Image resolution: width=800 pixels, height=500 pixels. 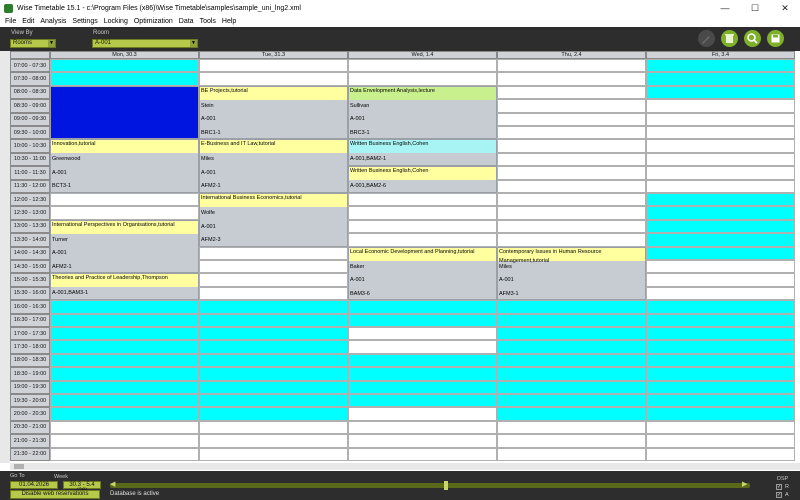 What do you see at coordinates (273, 55) in the screenshot?
I see `day-header: Tue, 31.3` at bounding box center [273, 55].